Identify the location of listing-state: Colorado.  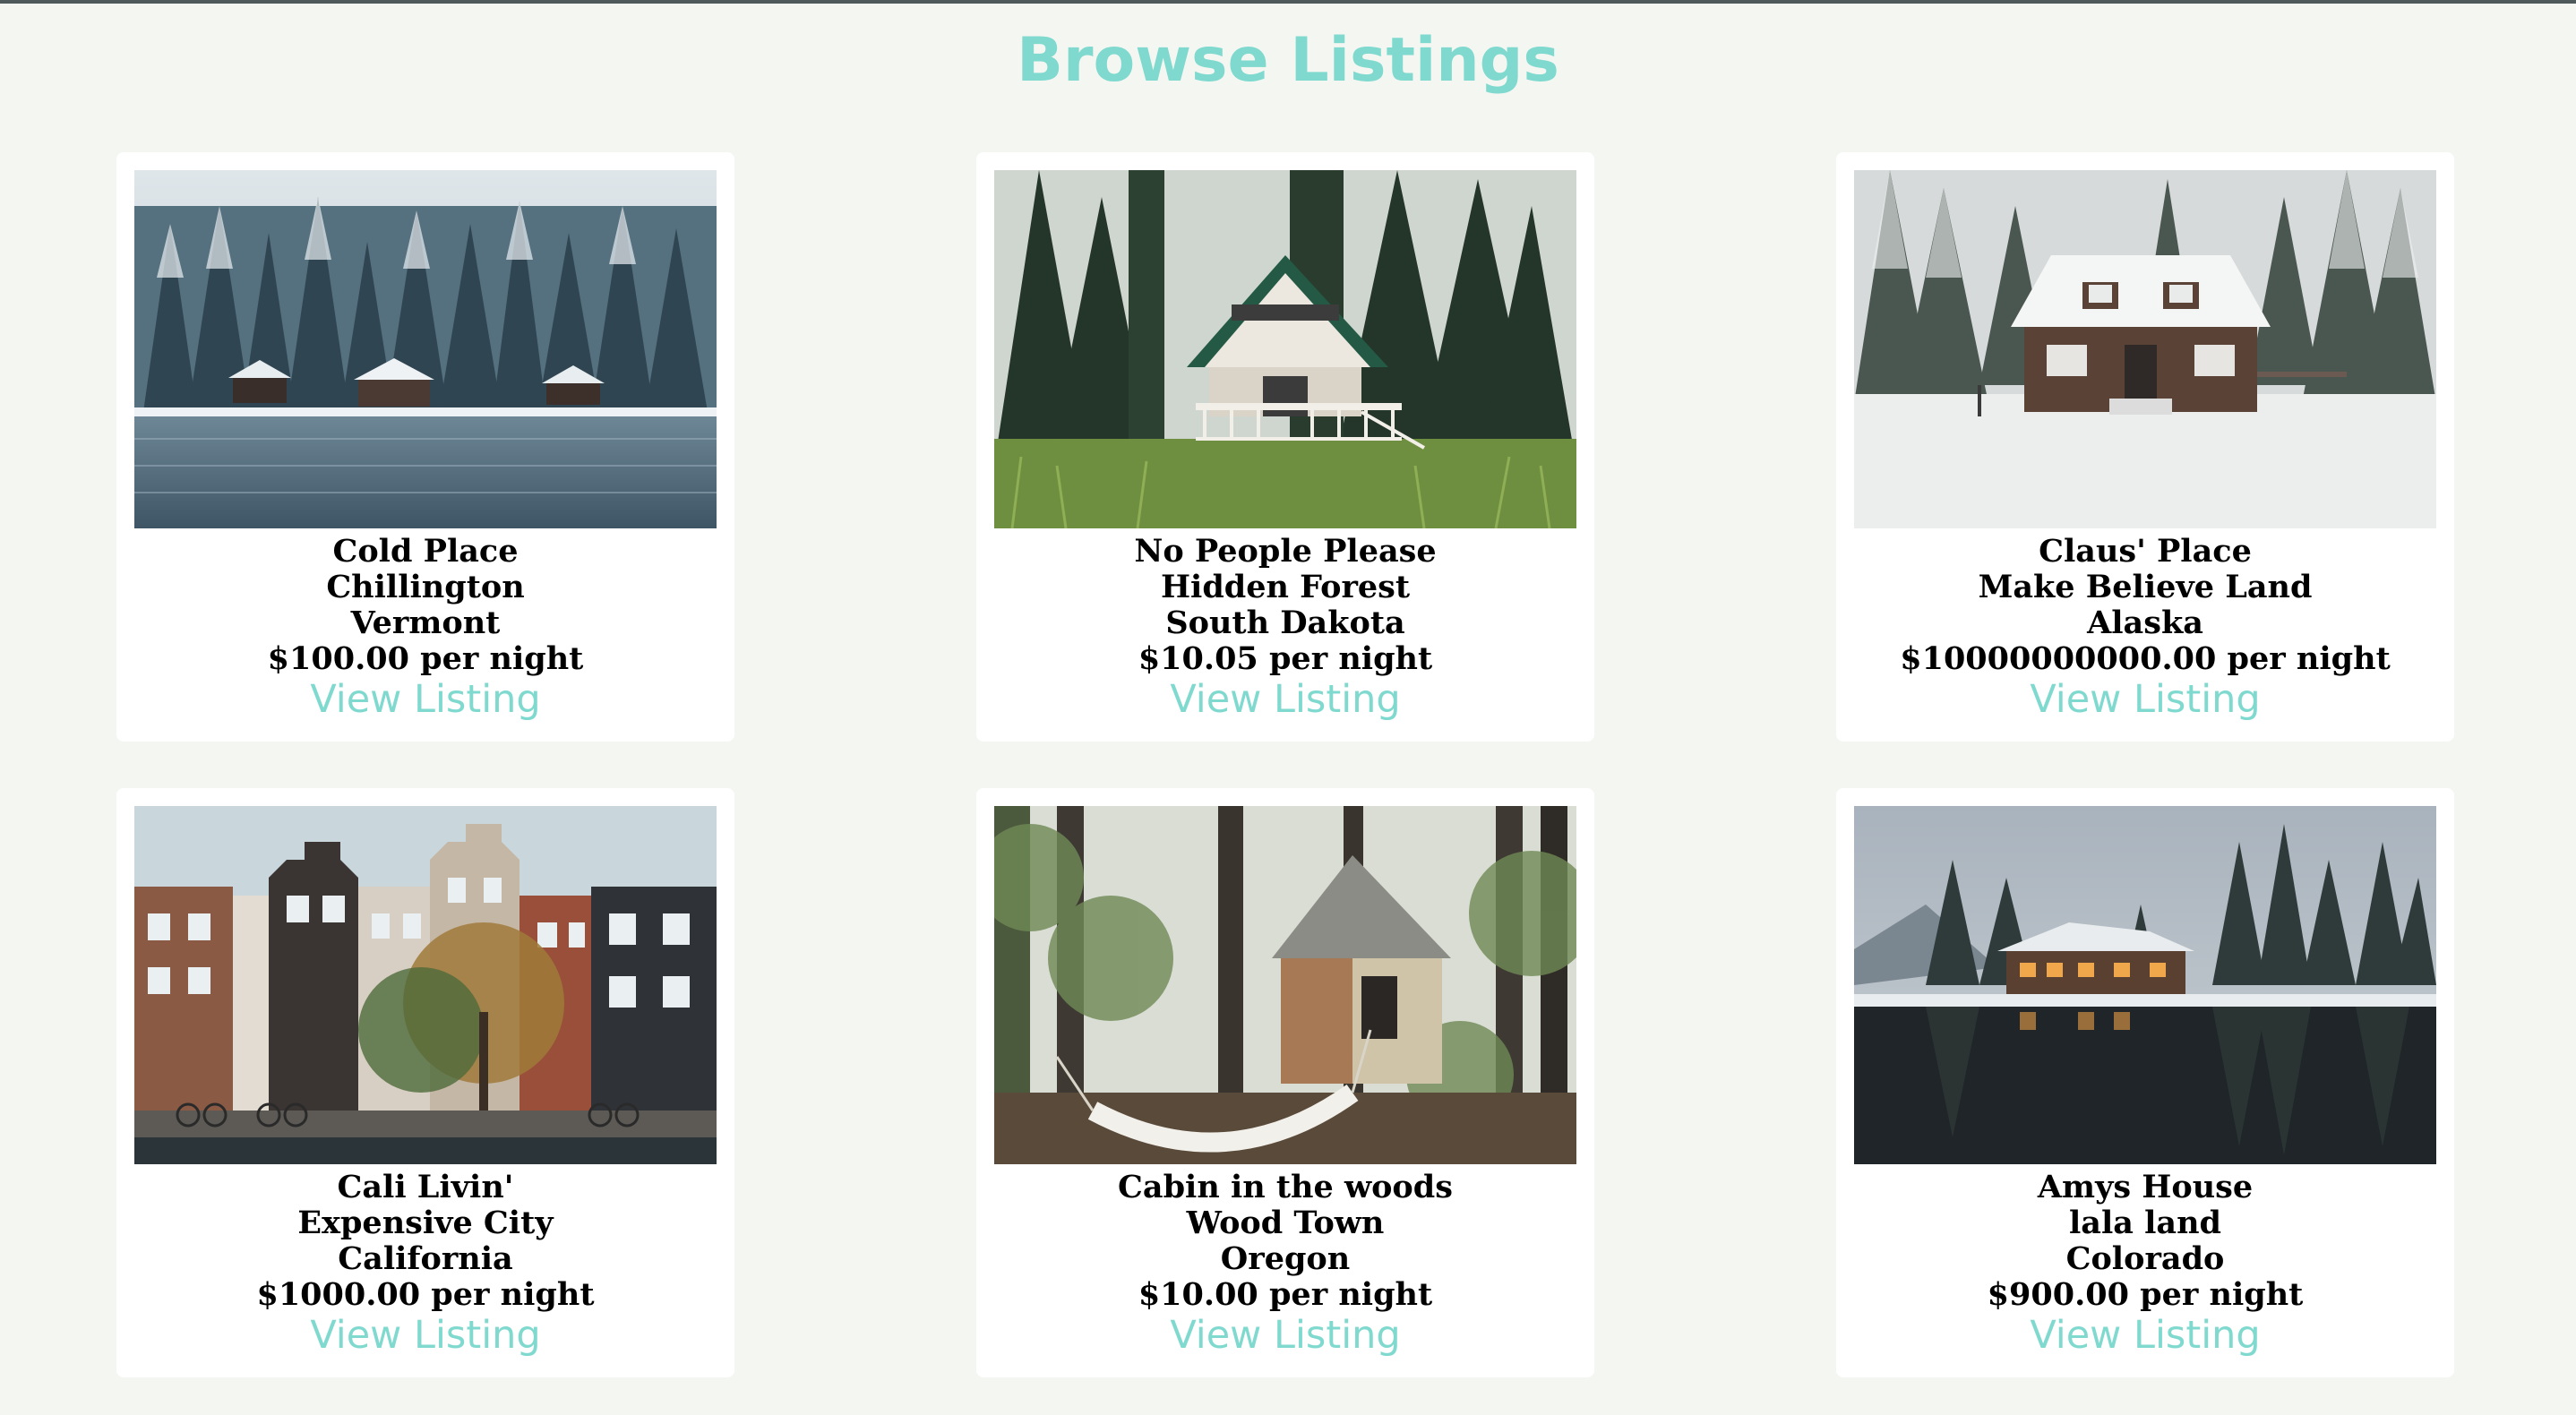
(2145, 1258).